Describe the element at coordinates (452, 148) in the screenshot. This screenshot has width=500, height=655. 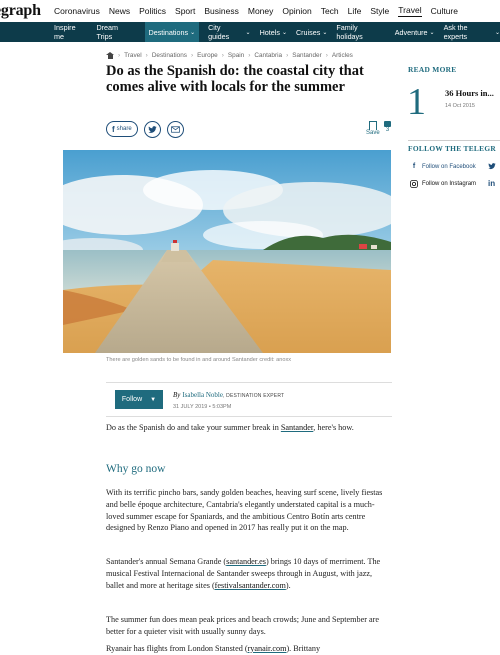
I see `follow-heading: FOLLOW THE TELEGR` at that location.